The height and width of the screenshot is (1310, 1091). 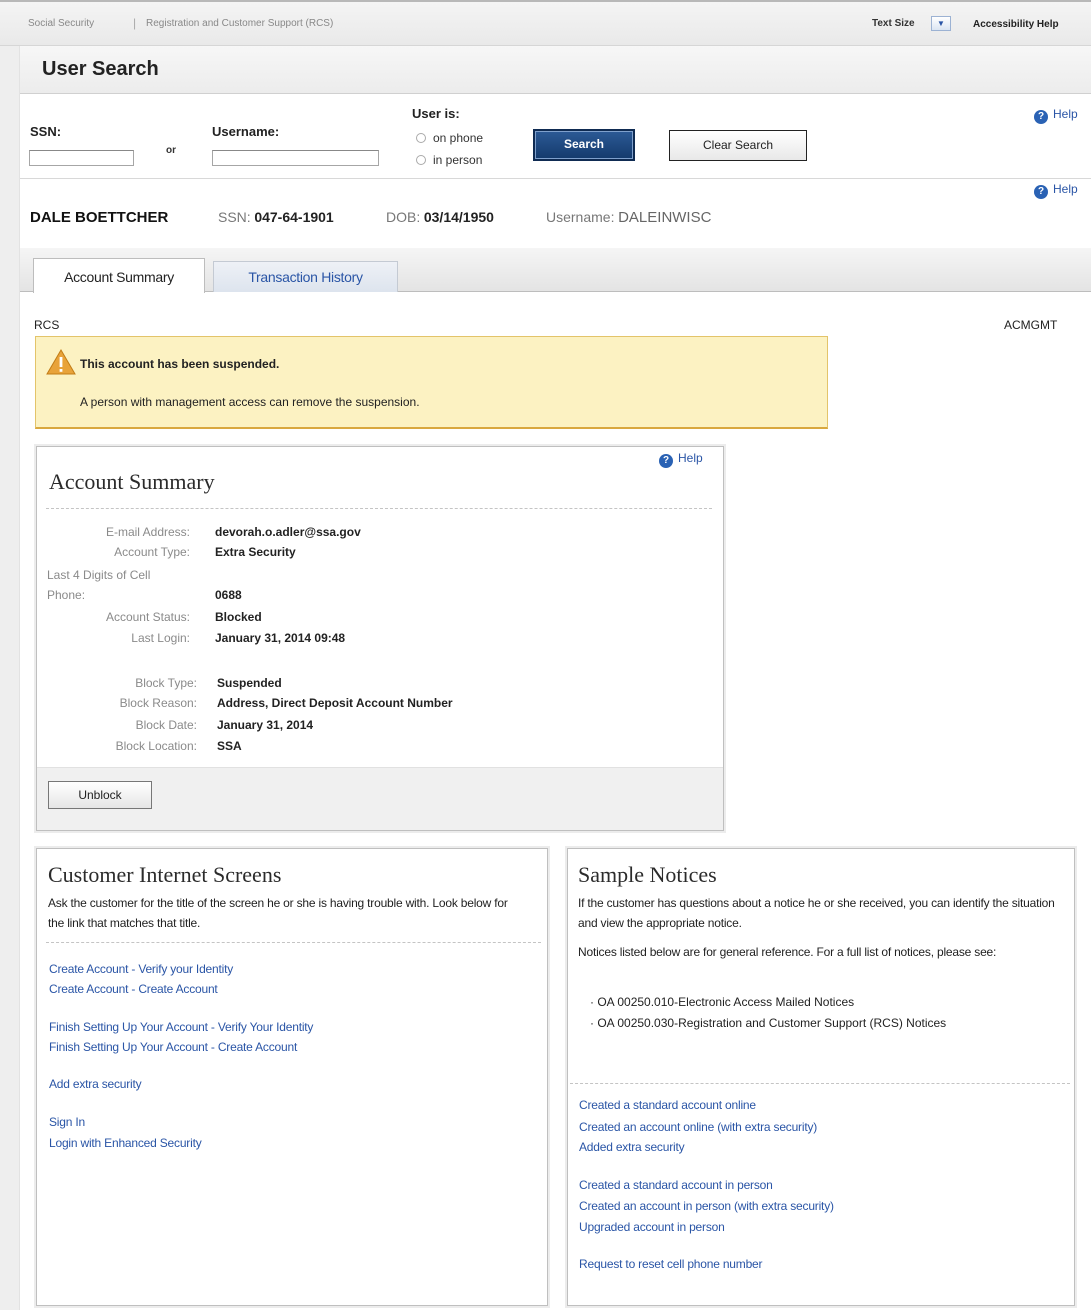 I want to click on suspension-alert, so click(x=431, y=382).